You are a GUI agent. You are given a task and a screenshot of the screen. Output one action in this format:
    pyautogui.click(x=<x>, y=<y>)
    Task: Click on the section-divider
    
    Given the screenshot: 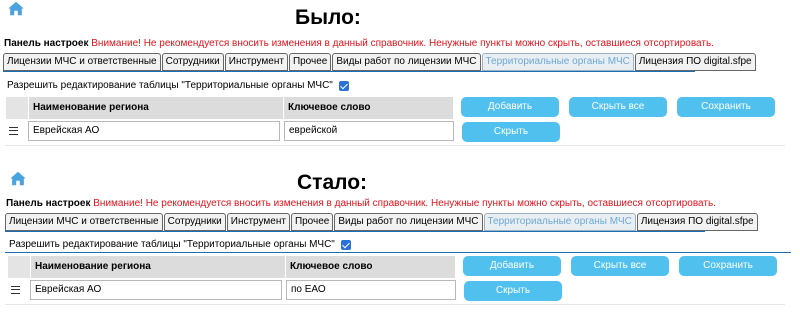 What is the action you would take?
    pyautogui.click(x=398, y=252)
    